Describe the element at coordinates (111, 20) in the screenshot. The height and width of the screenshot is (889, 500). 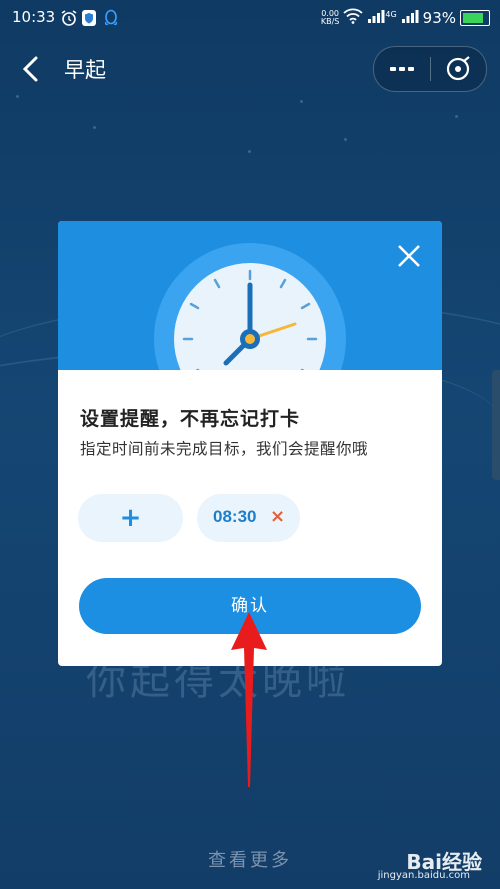
I see `qq-icon` at that location.